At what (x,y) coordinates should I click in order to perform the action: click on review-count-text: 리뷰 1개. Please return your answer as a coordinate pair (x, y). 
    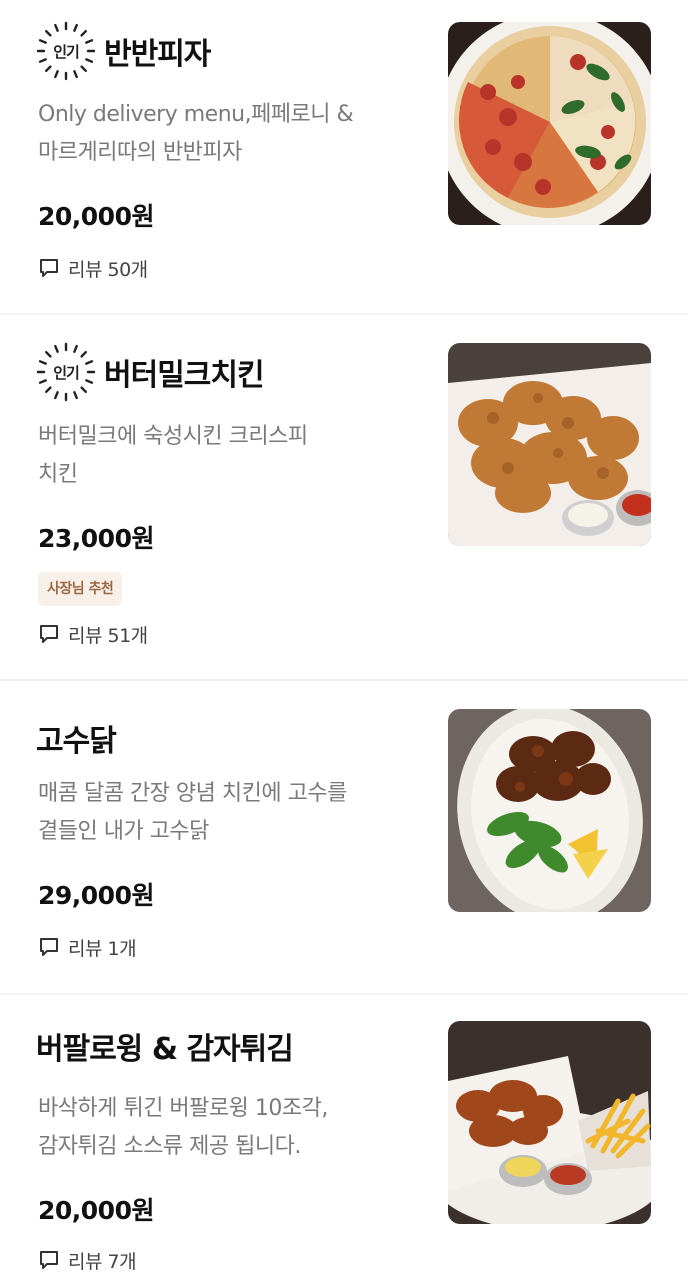
    Looking at the image, I should click on (102, 948).